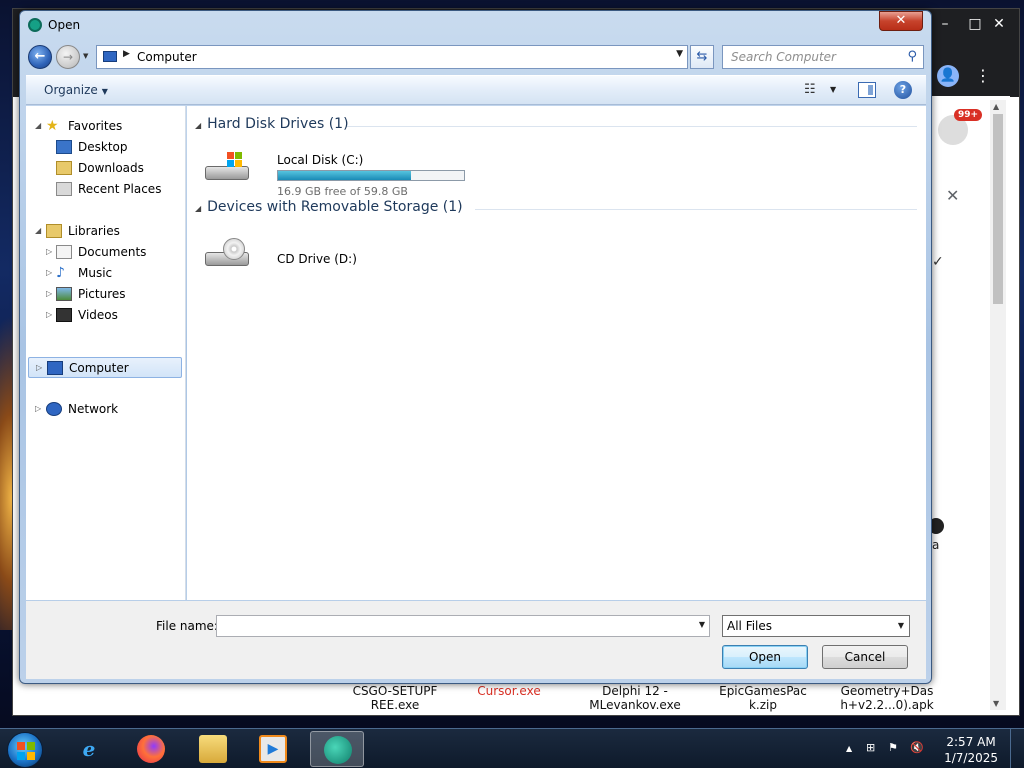 Image resolution: width=1024 pixels, height=768 pixels. I want to click on group-header-removable: ◢ Devices with Removable Storage (1), so click(329, 207).